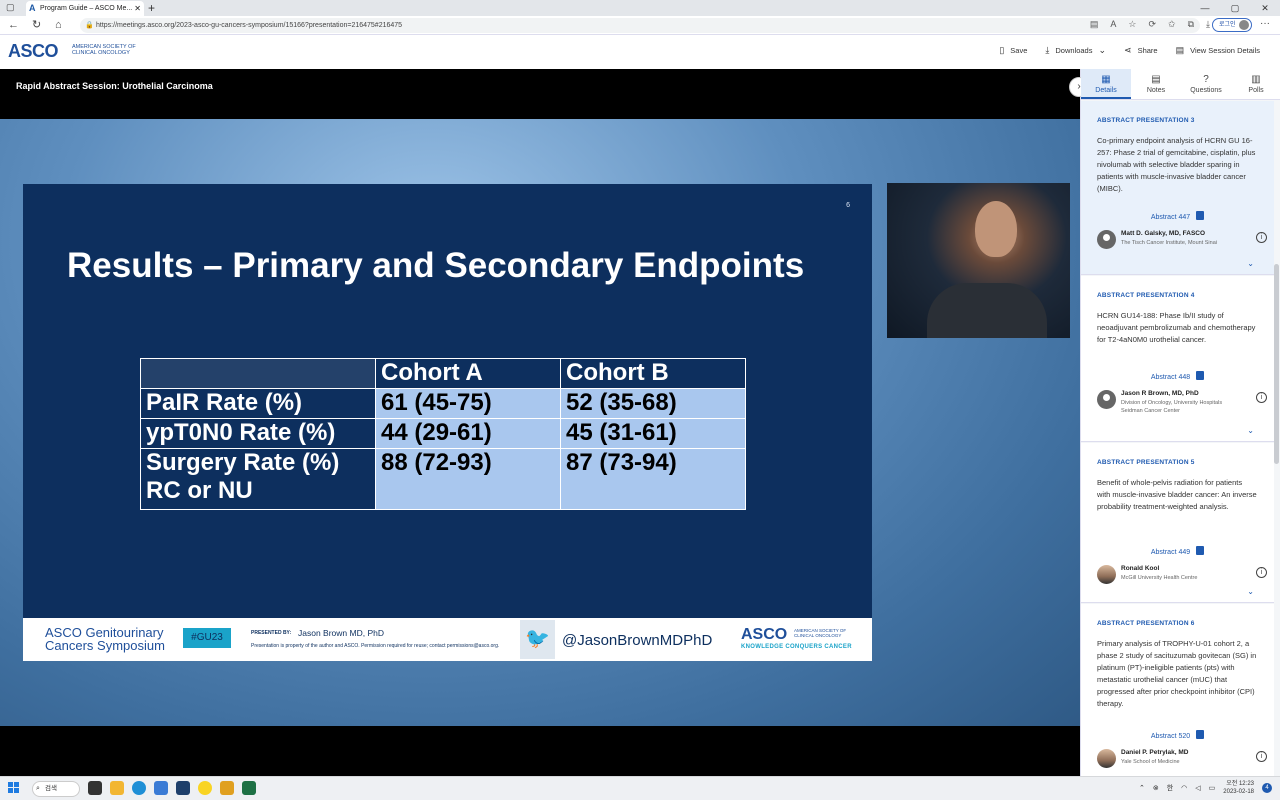 This screenshot has width=1280, height=800. I want to click on search-label: 검색, so click(51, 788).